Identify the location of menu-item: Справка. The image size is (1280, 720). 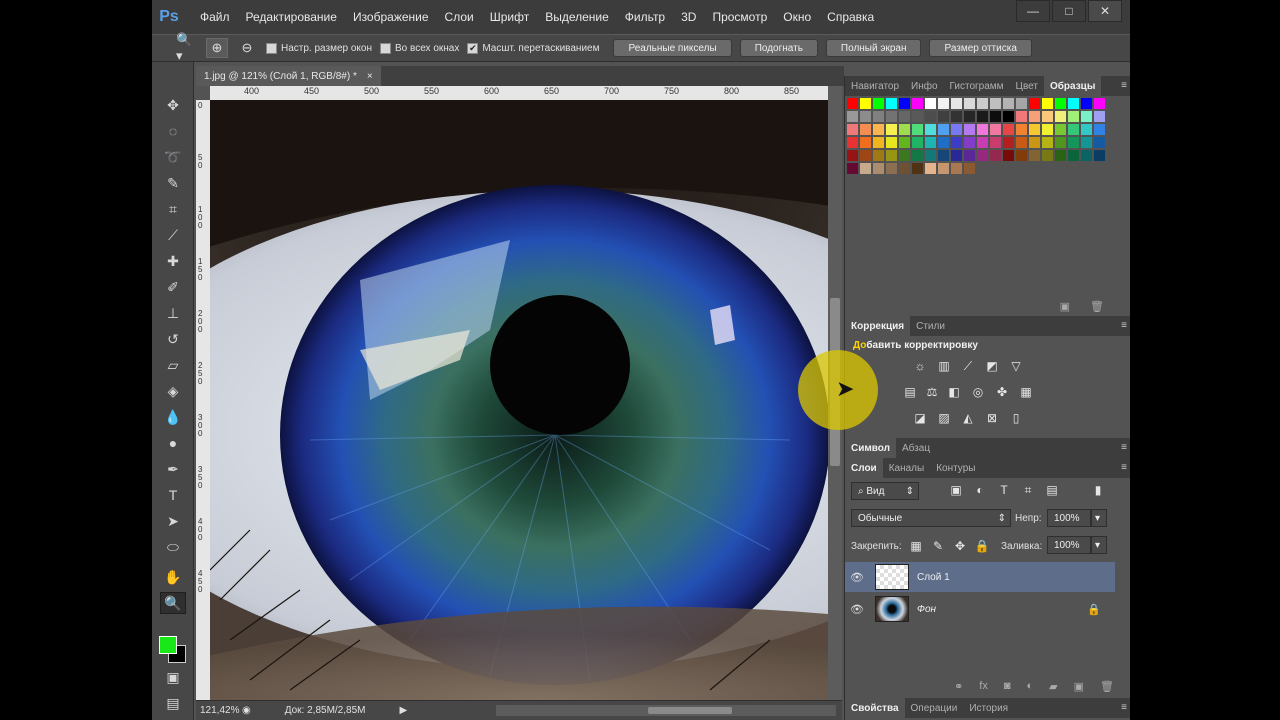
(850, 17).